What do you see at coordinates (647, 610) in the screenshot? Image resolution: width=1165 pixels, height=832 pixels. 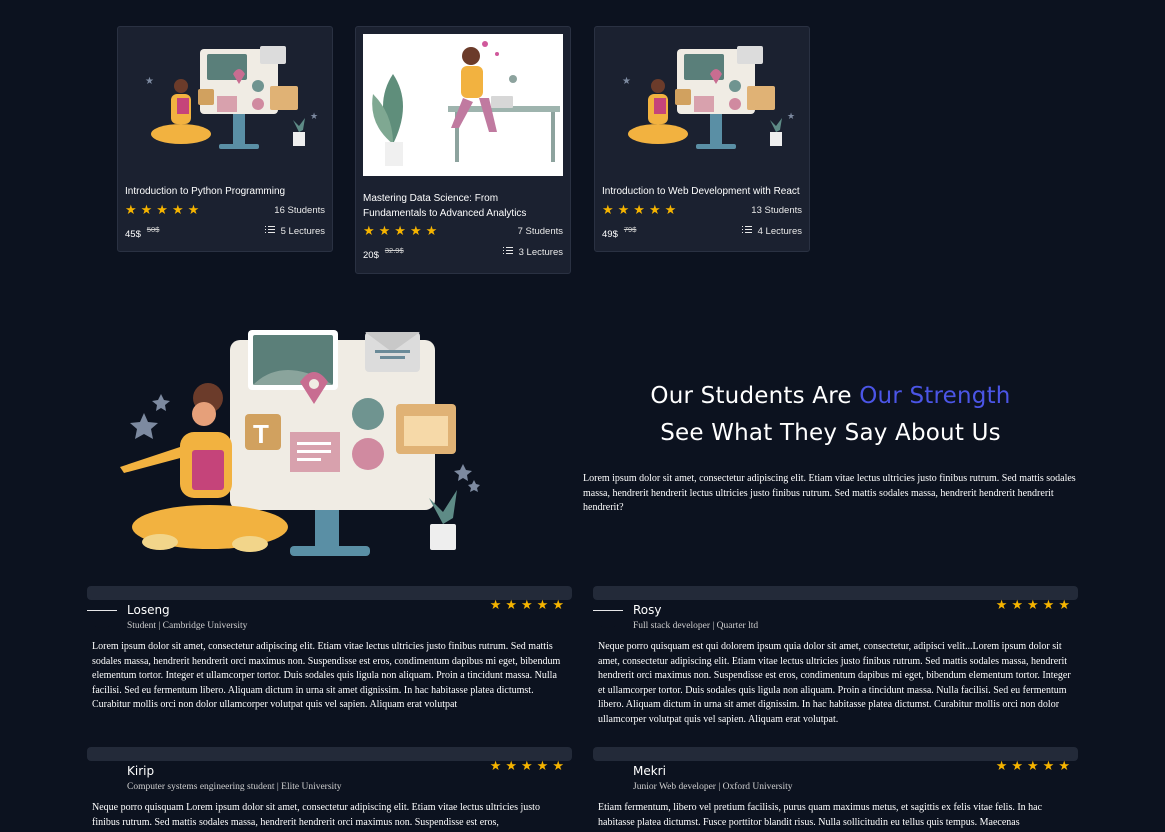 I see `reviewer-name: Rosy` at bounding box center [647, 610].